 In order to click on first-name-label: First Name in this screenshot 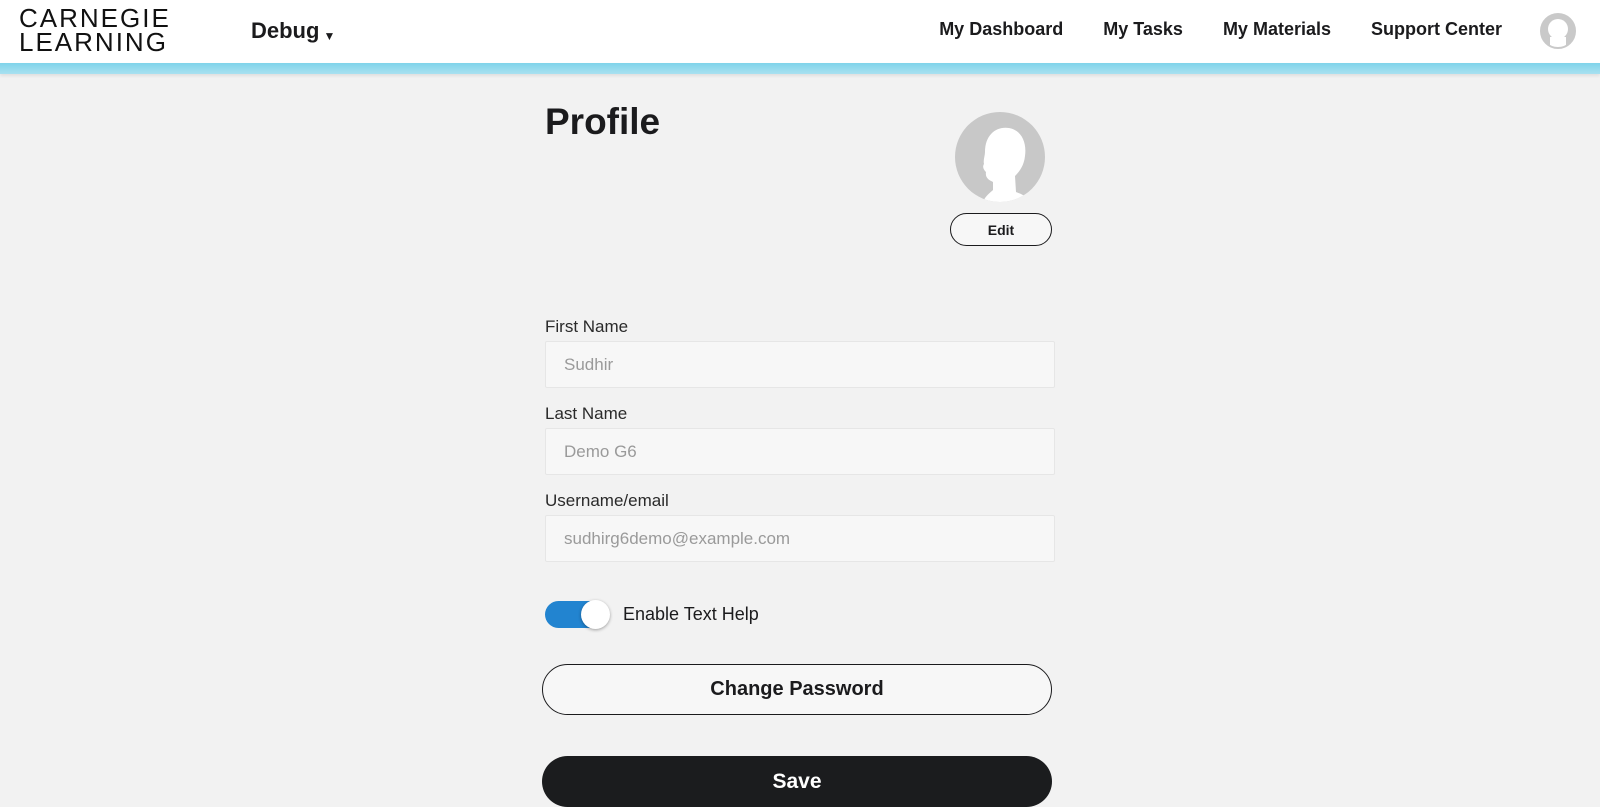, I will do `click(587, 326)`.